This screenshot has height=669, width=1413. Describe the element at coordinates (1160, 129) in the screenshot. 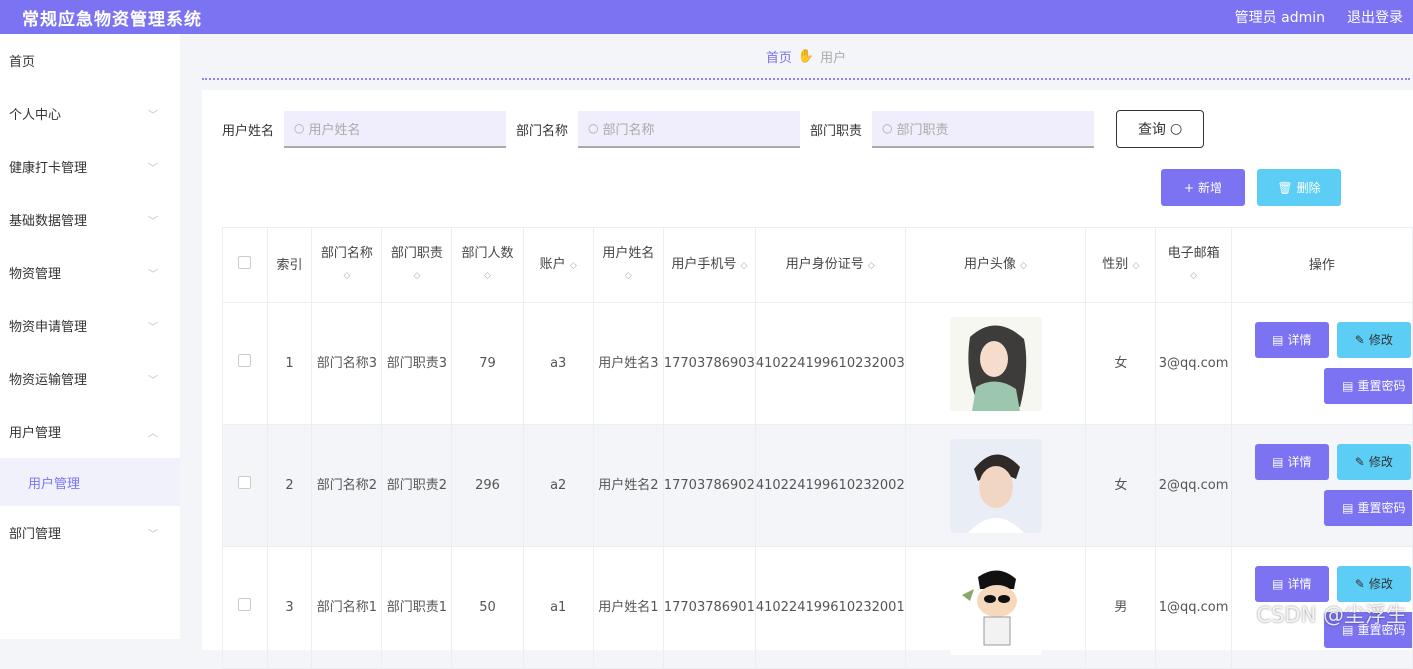

I see `query-button: 查询○` at that location.